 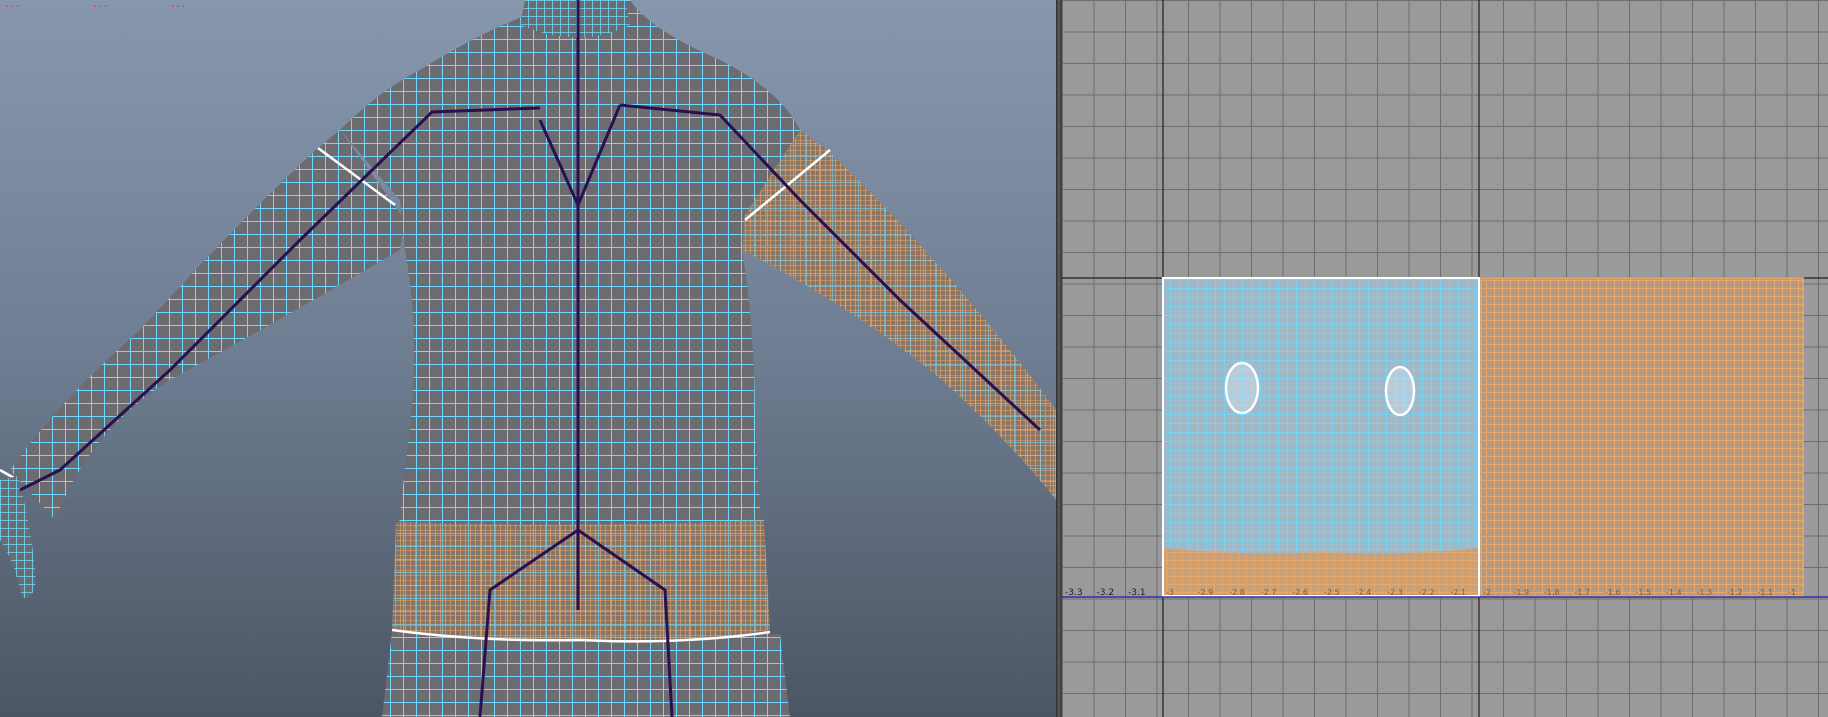 I want to click on axis-label-tile-b-1: -1.9, so click(x=1522, y=592).